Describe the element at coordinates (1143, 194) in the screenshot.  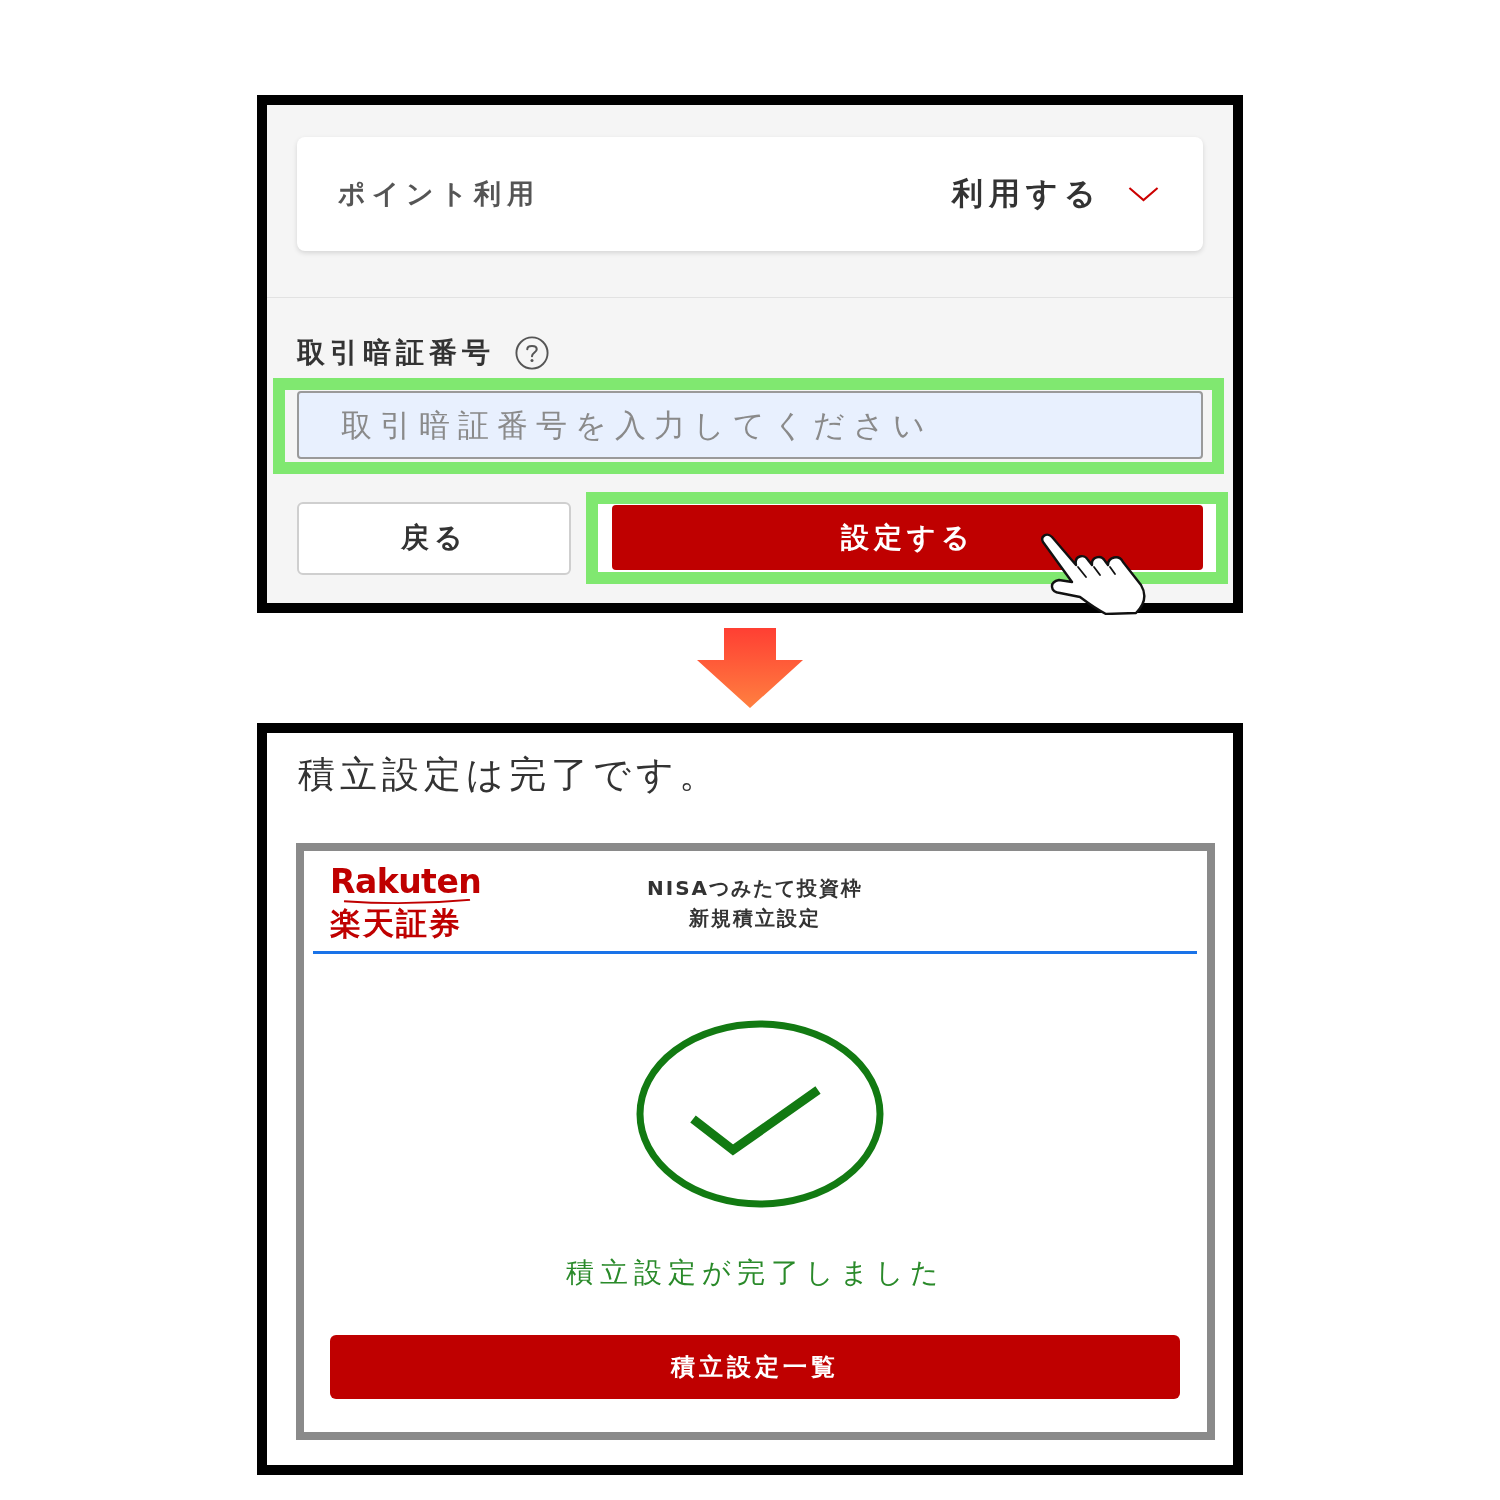
I see `chevron-down-icon` at that location.